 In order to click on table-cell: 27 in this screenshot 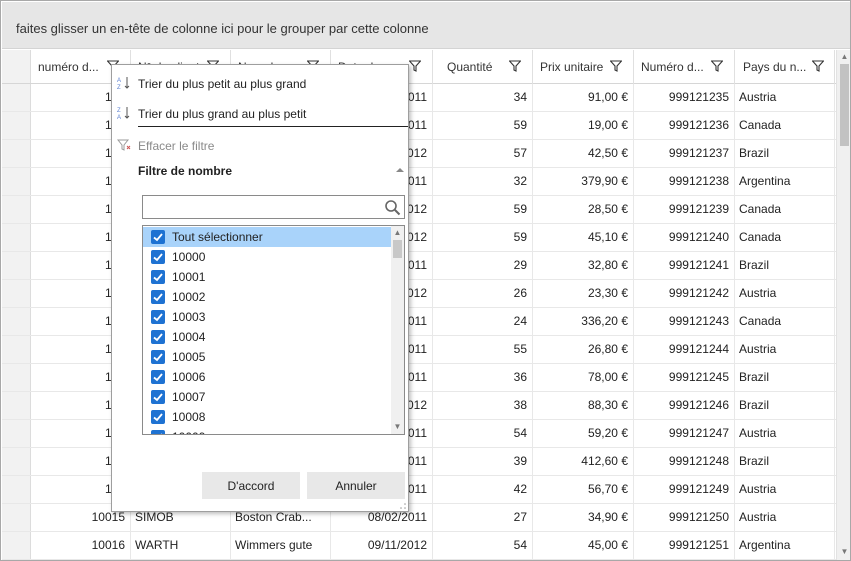, I will do `click(483, 518)`.